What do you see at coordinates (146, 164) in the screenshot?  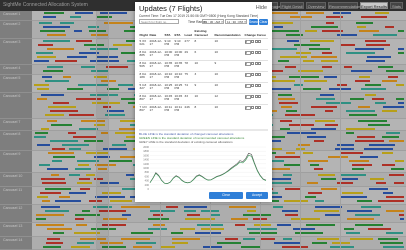 I see `y-tick-label: 1200` at bounding box center [146, 164].